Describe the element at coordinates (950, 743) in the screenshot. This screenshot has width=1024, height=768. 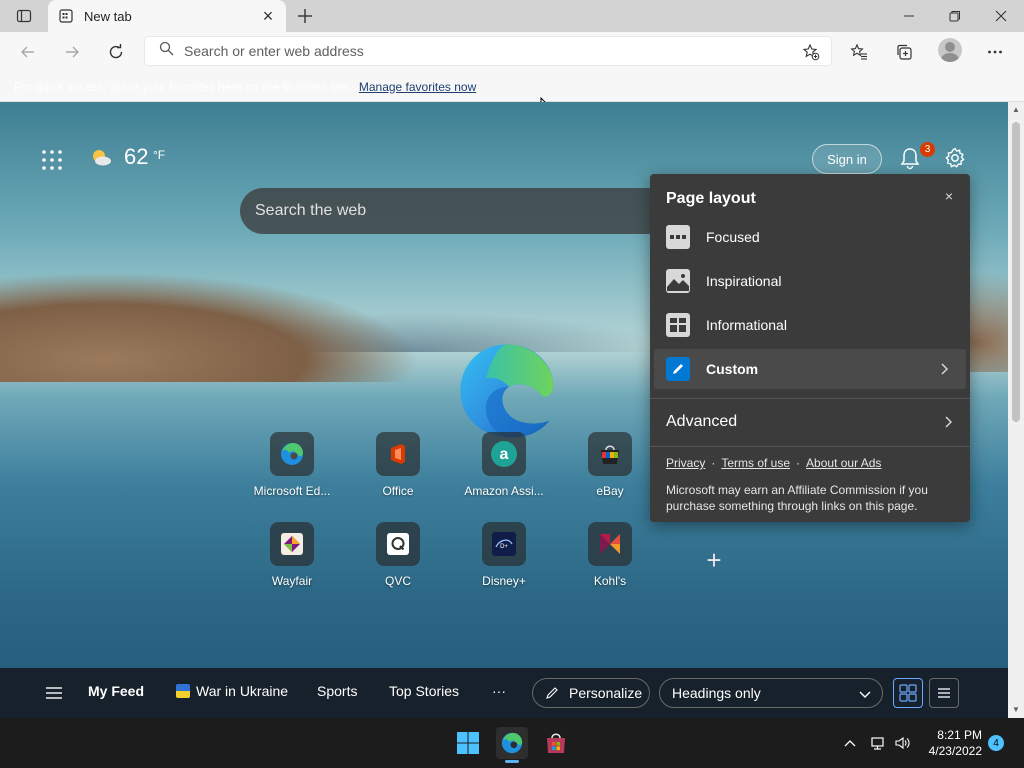
I see `system-clock: 8:21 PM 4/23/2022` at that location.